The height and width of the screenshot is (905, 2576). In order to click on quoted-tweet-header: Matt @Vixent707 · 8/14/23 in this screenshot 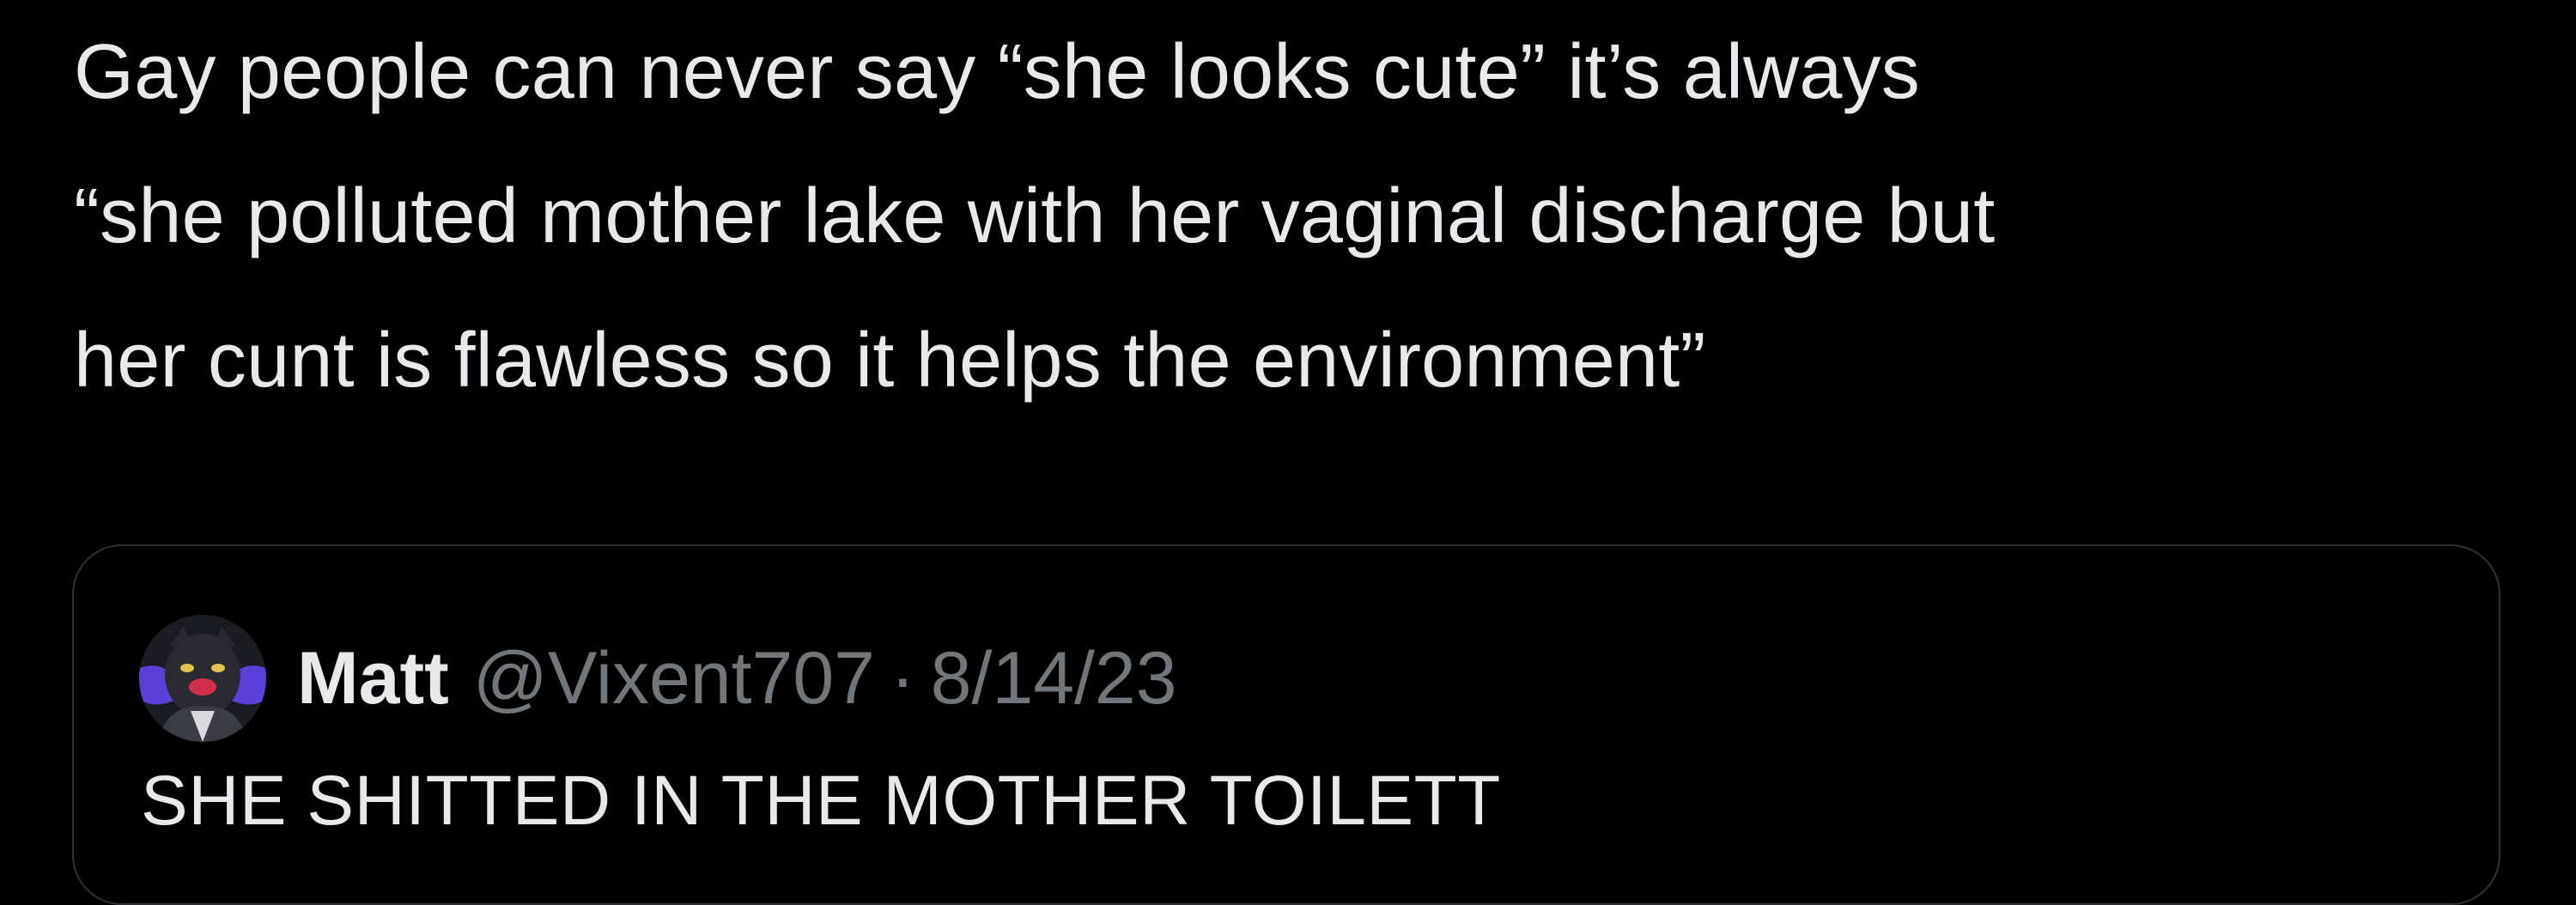, I will do `click(658, 678)`.